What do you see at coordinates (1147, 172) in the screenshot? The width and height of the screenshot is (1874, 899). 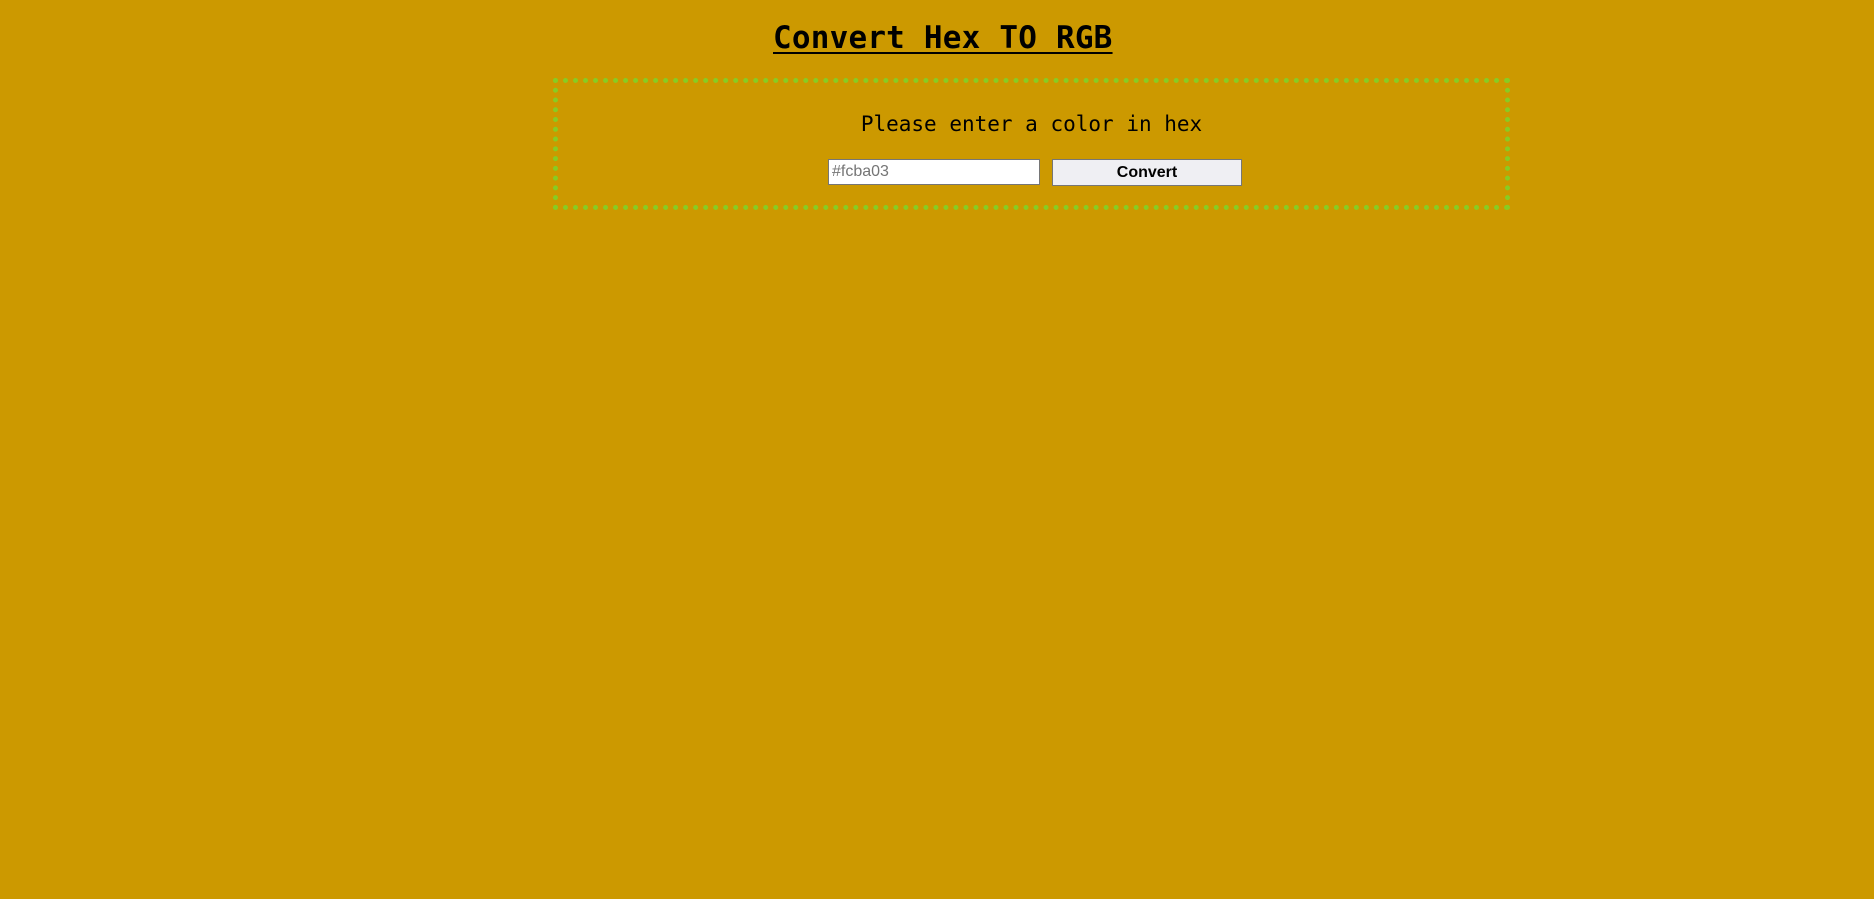 I see `convert-button: Convert` at bounding box center [1147, 172].